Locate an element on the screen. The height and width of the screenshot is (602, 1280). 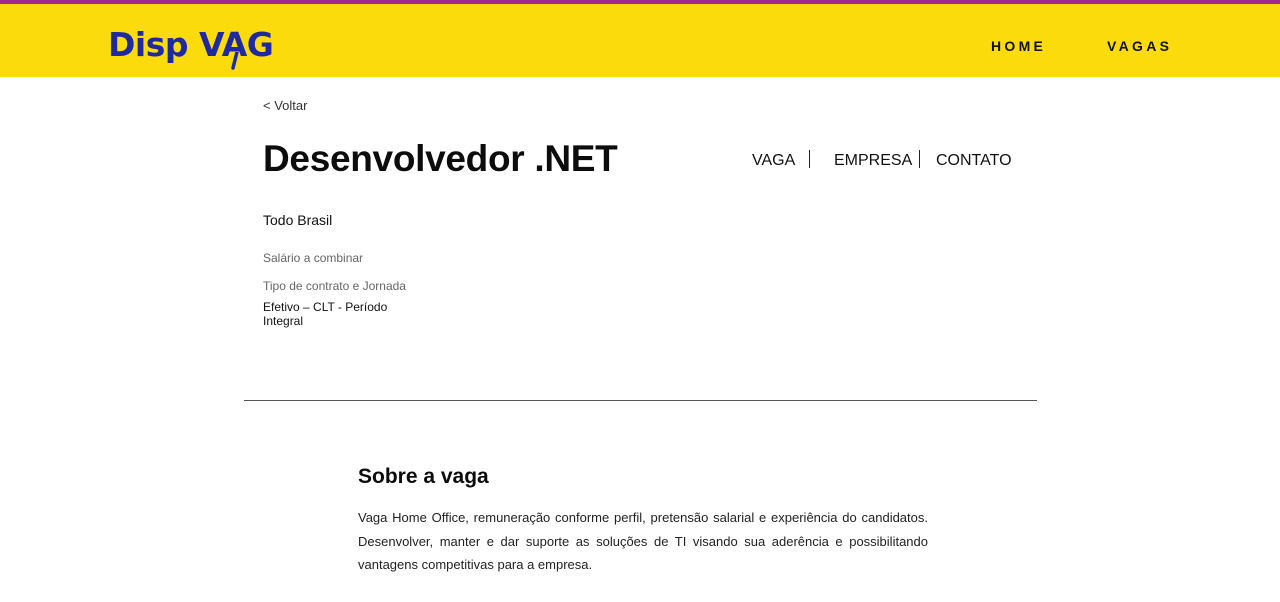
nav-home: HOME is located at coordinates (1018, 46).